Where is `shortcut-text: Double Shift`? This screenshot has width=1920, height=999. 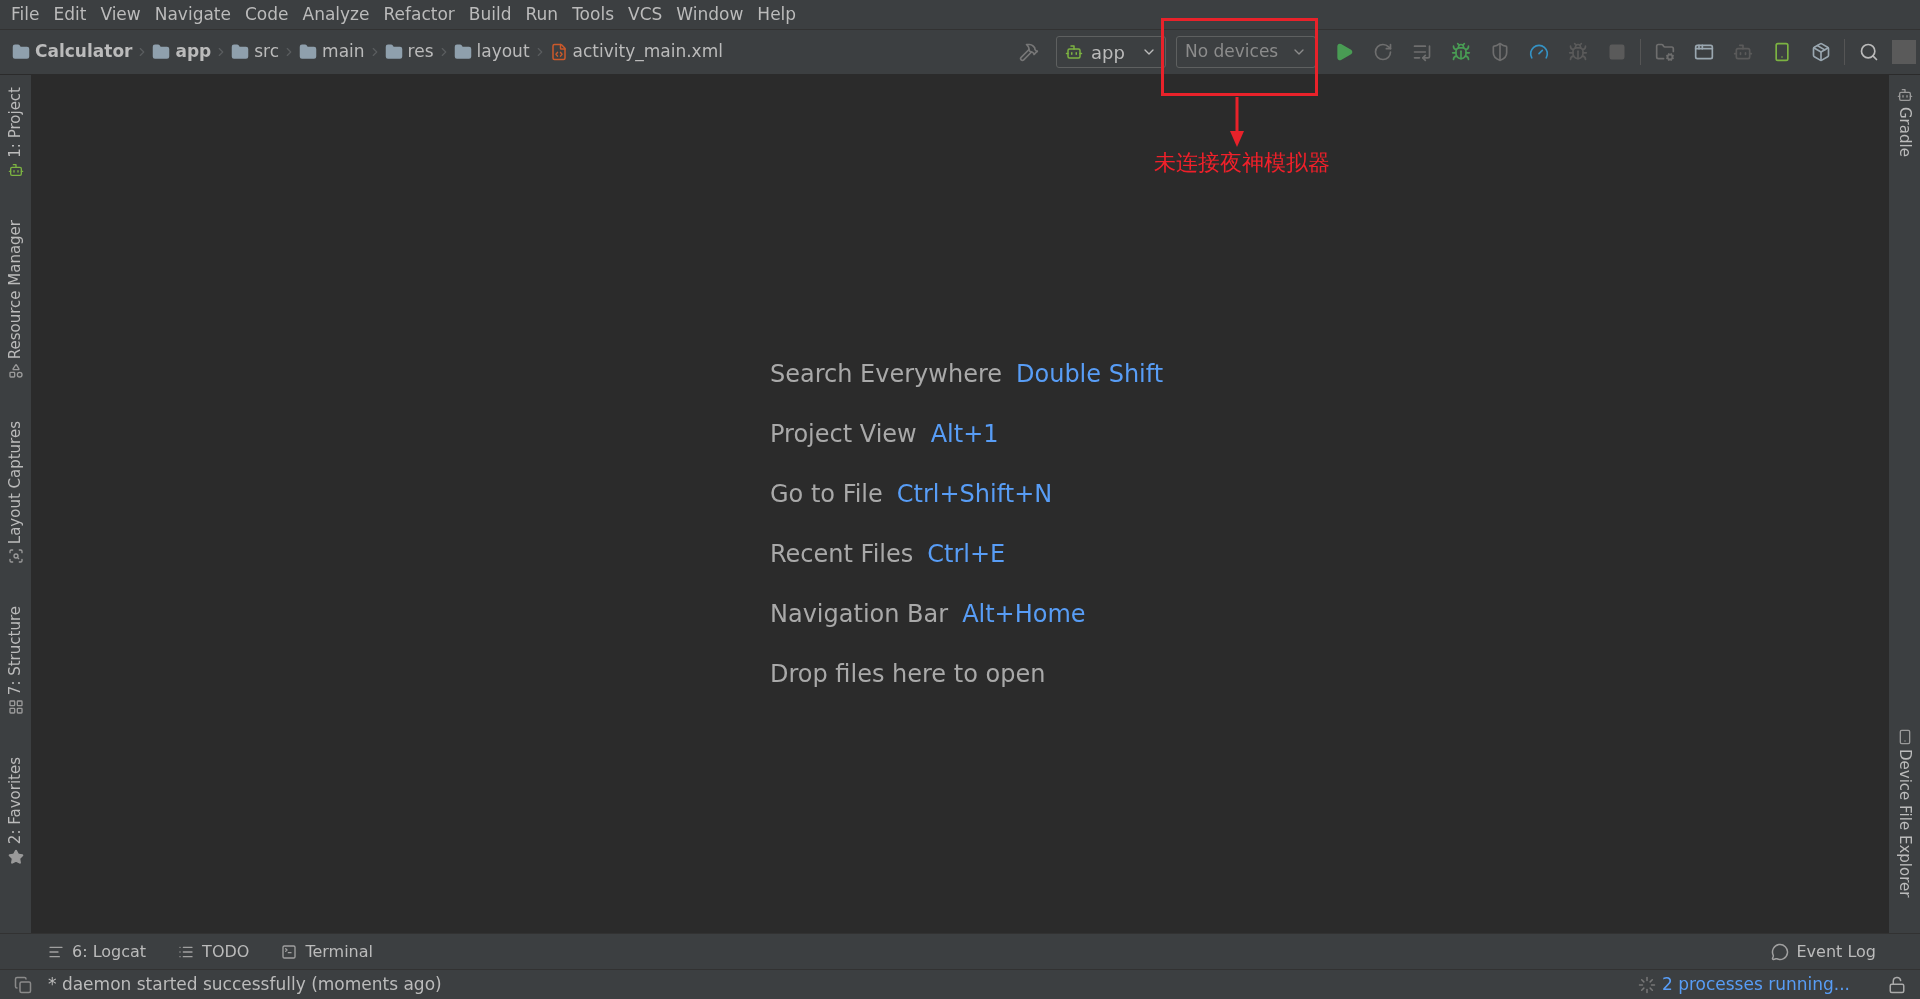
shortcut-text: Double Shift is located at coordinates (1090, 374).